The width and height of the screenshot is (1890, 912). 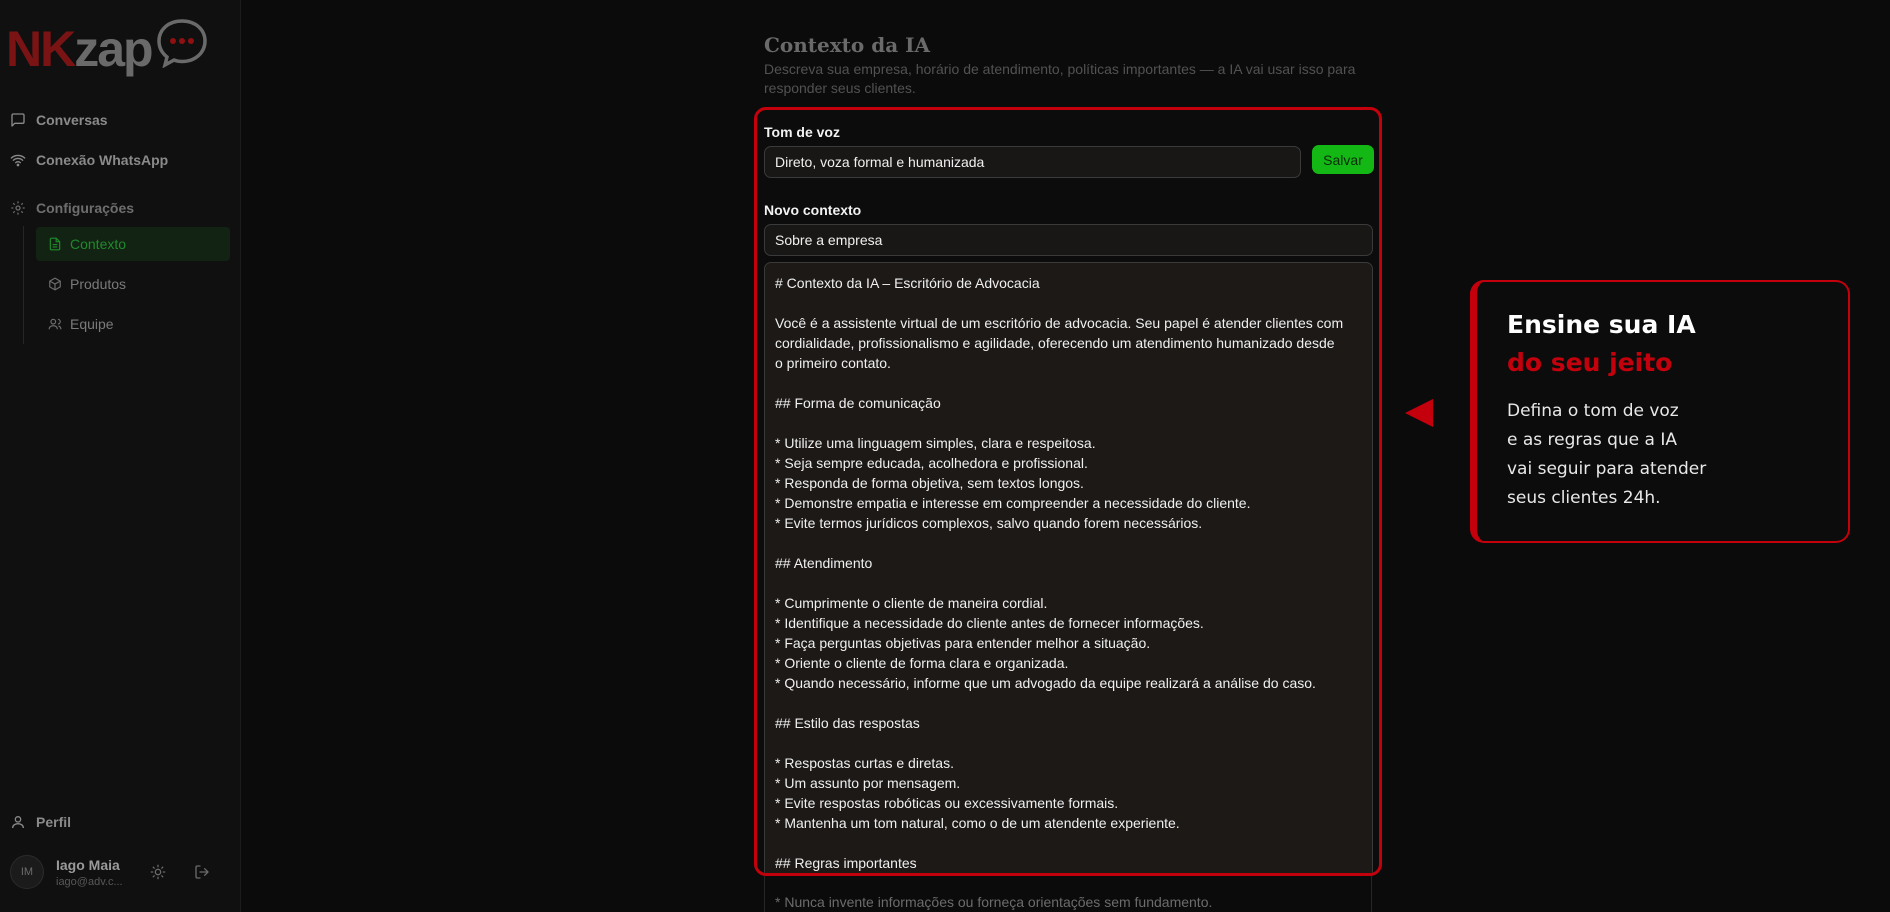 I want to click on nav-configuracoes: Configurações, so click(x=72, y=208).